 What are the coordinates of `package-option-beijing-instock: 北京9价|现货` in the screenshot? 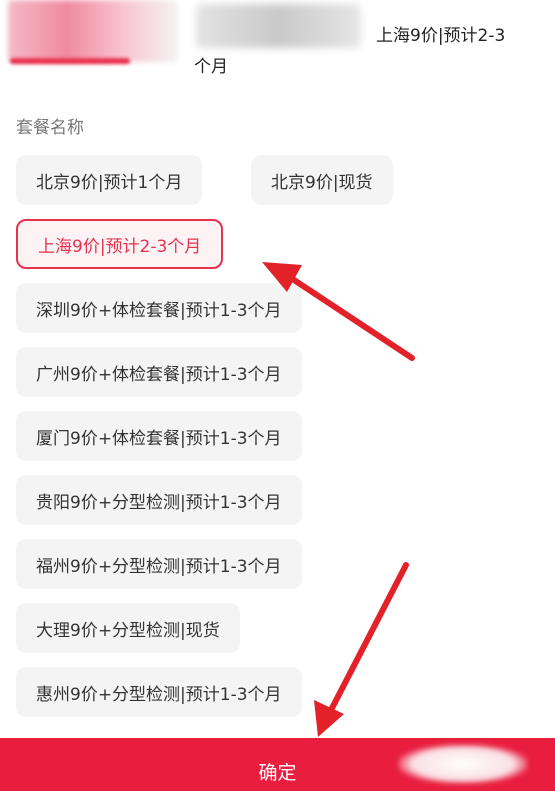 It's located at (322, 180).